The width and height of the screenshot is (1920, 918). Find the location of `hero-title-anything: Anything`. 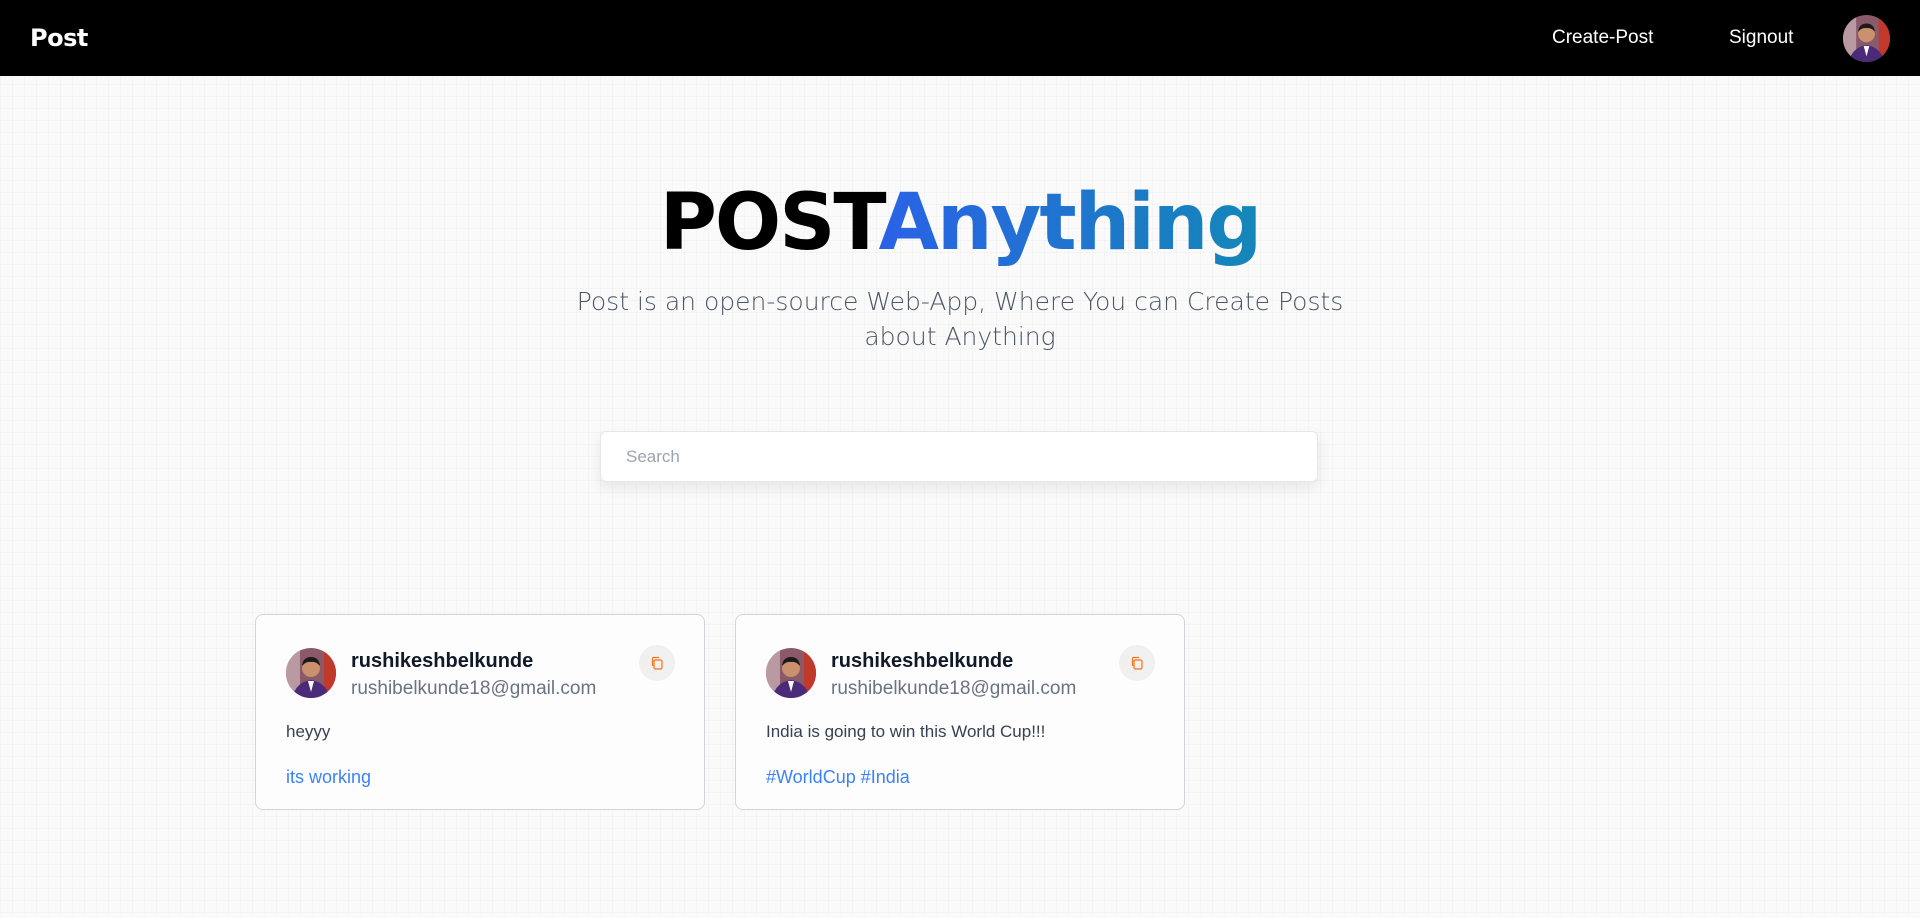

hero-title-anything: Anything is located at coordinates (1070, 223).